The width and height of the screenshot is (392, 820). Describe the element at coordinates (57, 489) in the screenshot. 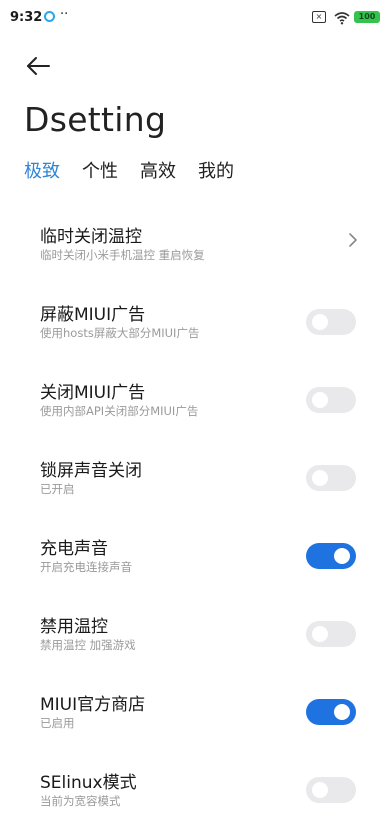

I see `setting-subtitle: 已开启` at that location.